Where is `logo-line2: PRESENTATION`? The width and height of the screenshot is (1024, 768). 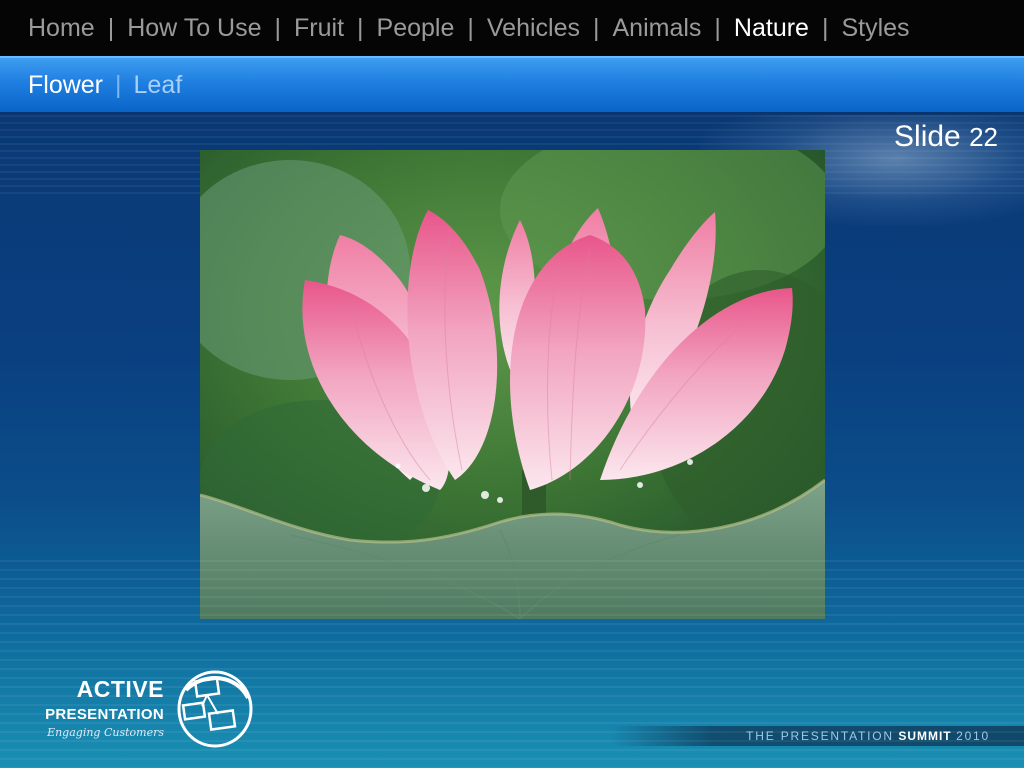
logo-line2: PRESENTATION is located at coordinates (104, 714).